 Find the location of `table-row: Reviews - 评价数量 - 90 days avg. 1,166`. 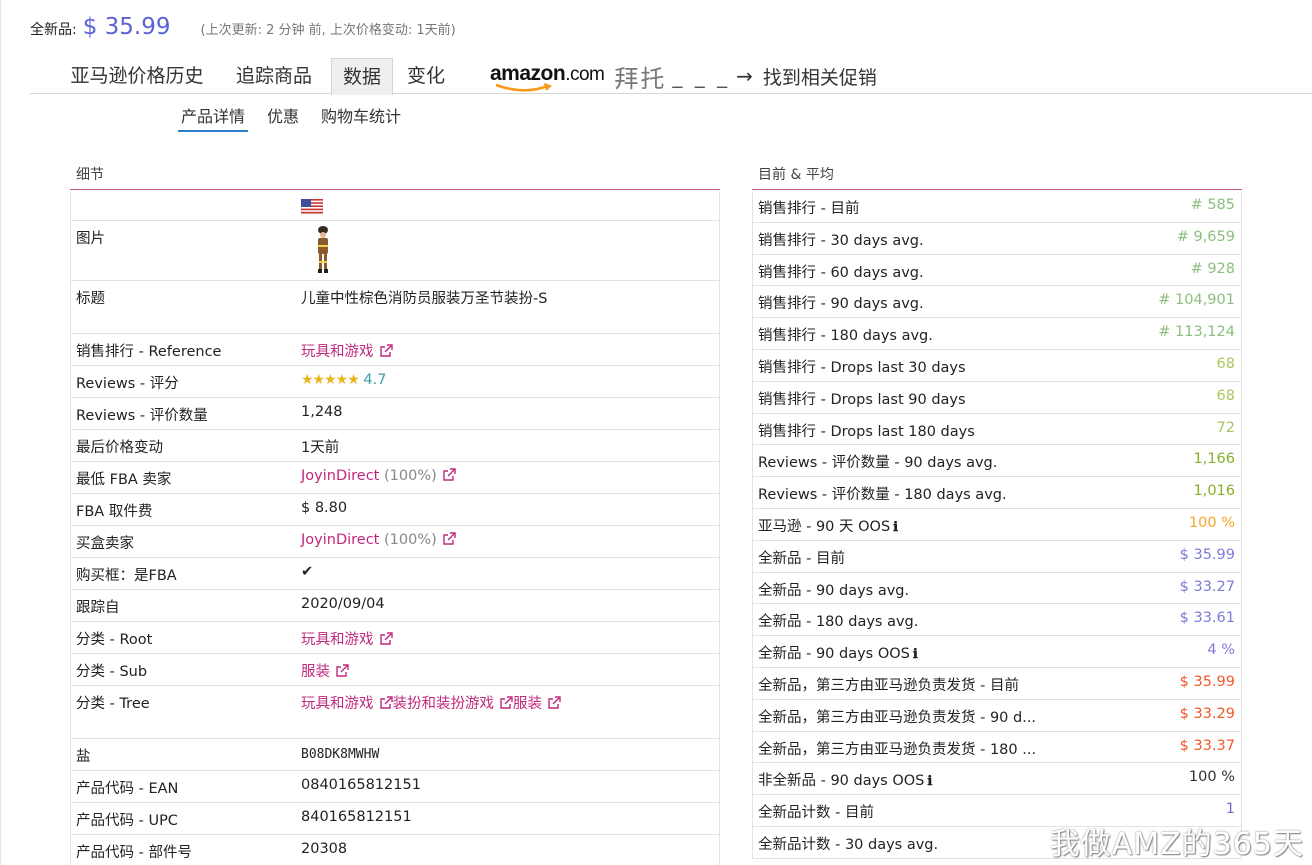

table-row: Reviews - 评价数量 - 90 days avg. 1,166 is located at coordinates (997, 461).